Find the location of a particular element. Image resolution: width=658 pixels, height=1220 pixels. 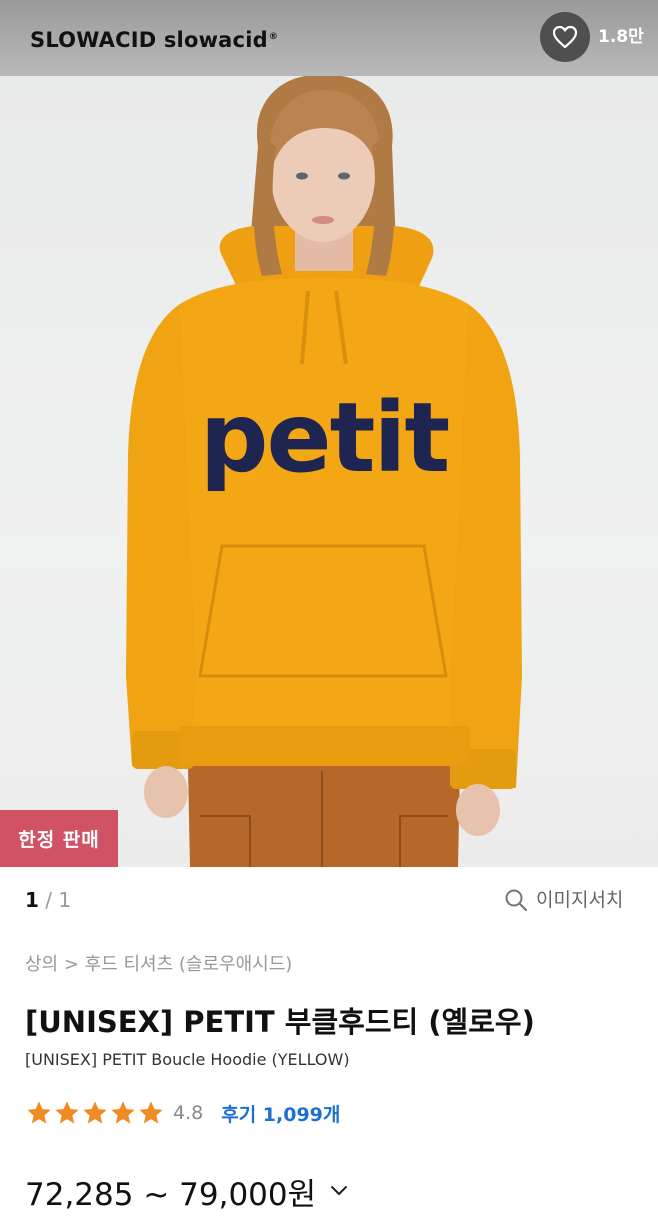

search-icon is located at coordinates (516, 900).